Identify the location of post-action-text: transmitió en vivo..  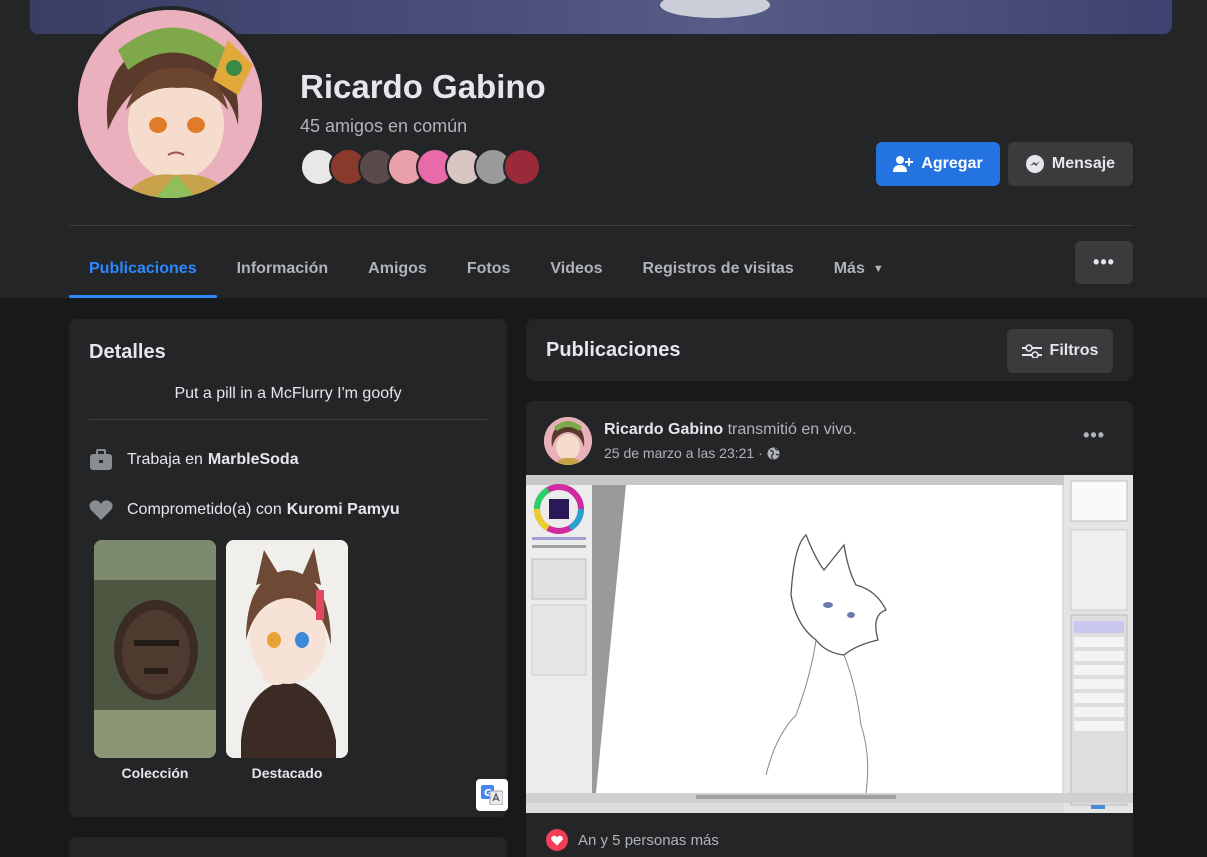
(792, 429).